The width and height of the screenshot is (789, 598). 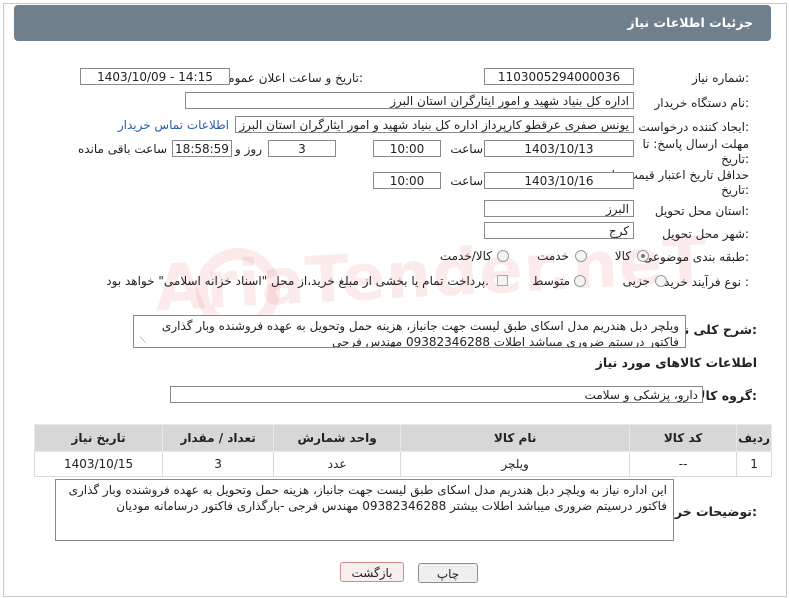 What do you see at coordinates (661, 281) in the screenshot?
I see `process-radio-minor` at bounding box center [661, 281].